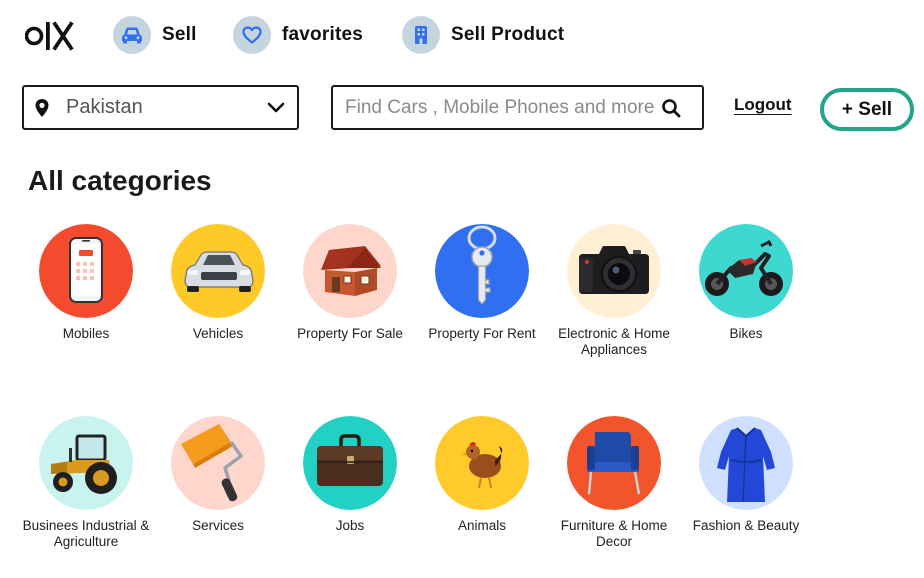 This screenshot has width=924, height=578. I want to click on search-input, so click(500, 107).